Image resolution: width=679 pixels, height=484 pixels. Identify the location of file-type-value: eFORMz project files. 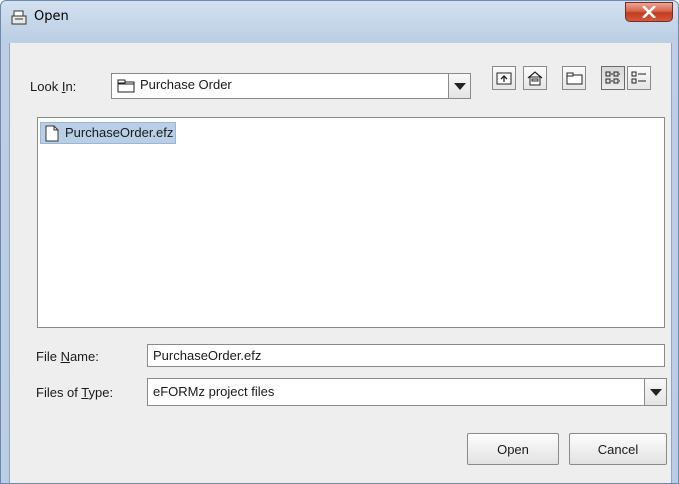
(214, 391).